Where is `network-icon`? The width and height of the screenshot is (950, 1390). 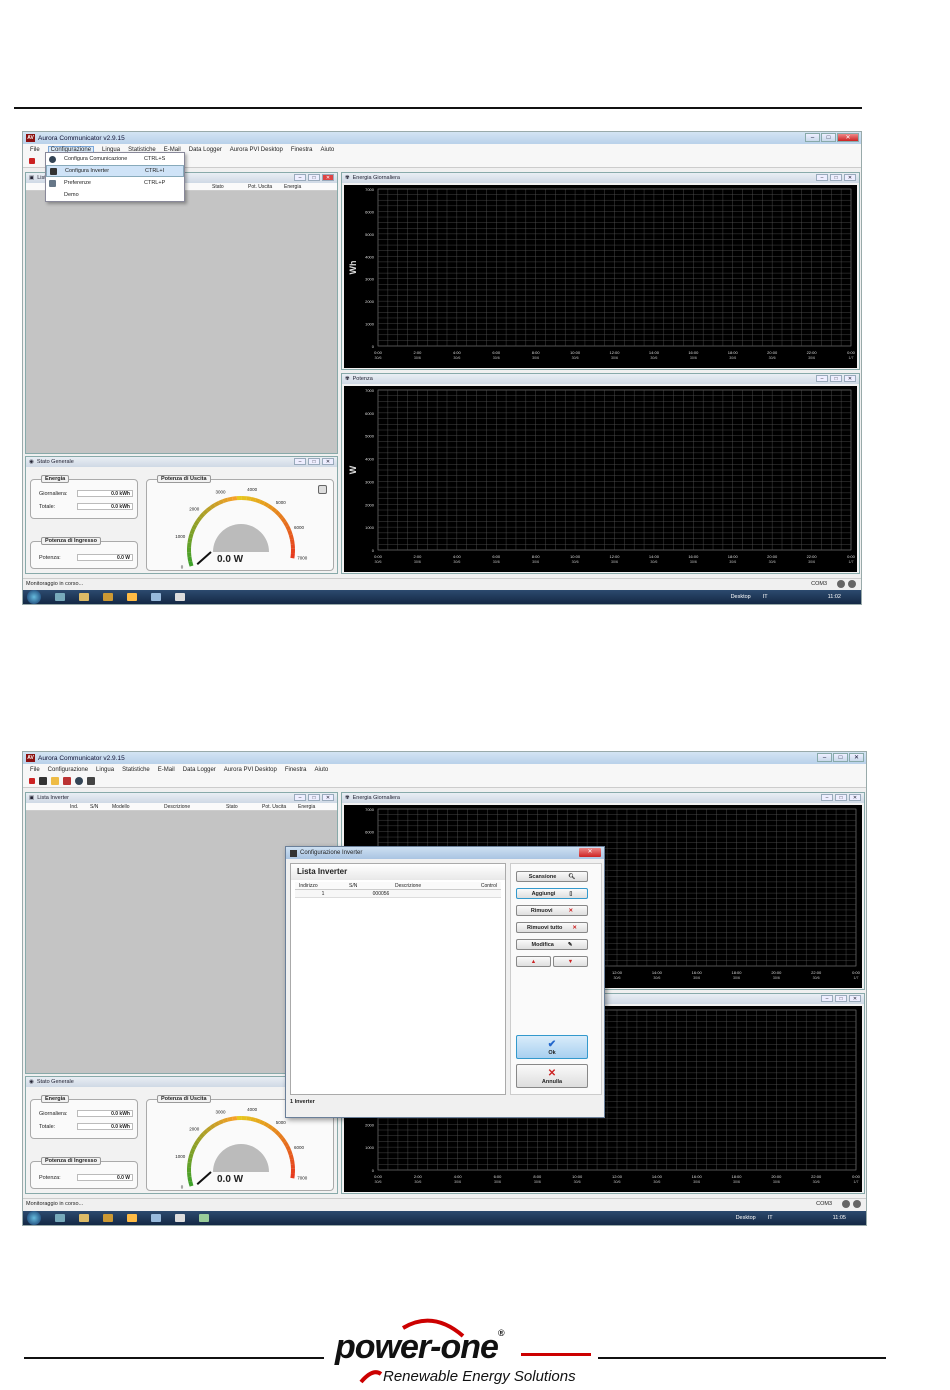
network-icon is located at coordinates (79, 781).